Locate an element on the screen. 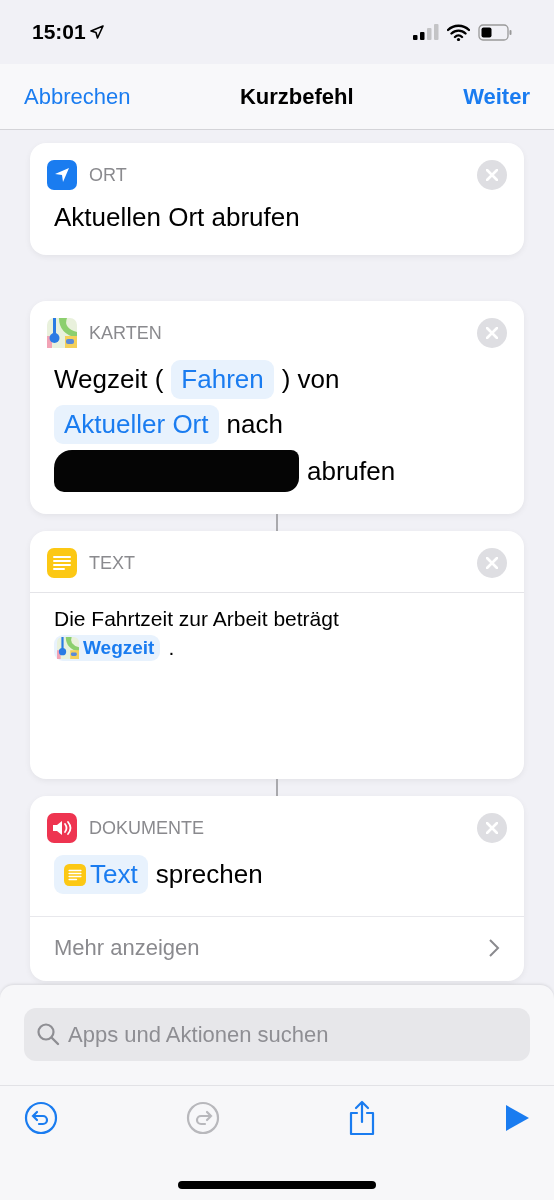  variable-chip: Text is located at coordinates (101, 874).